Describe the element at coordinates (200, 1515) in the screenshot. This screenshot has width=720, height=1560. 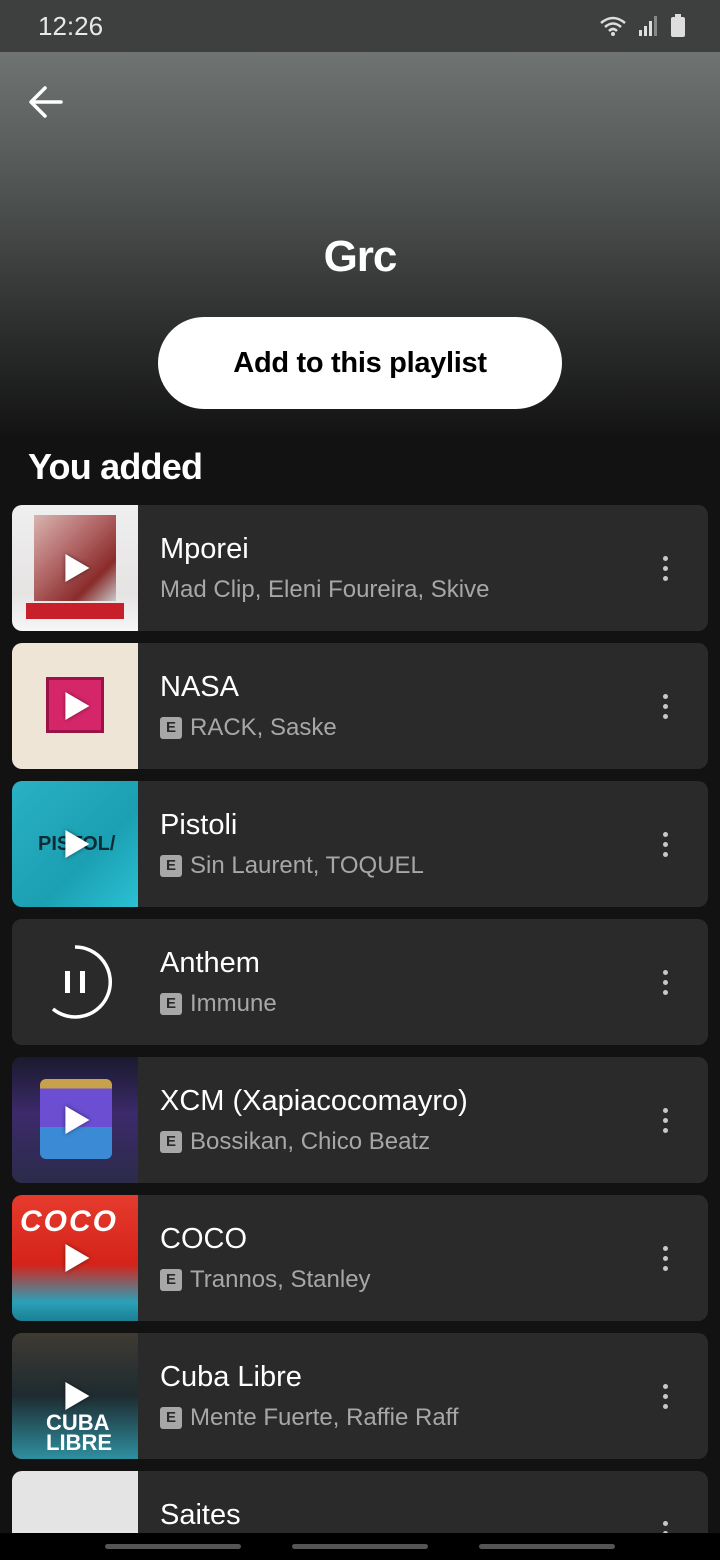
I see `track-title: Saites` at that location.